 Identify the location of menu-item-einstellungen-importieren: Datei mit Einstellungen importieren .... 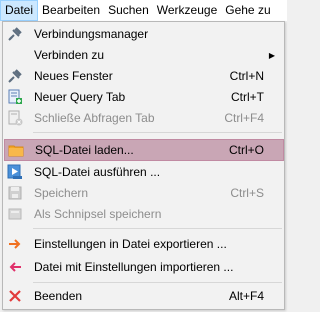
(143, 267).